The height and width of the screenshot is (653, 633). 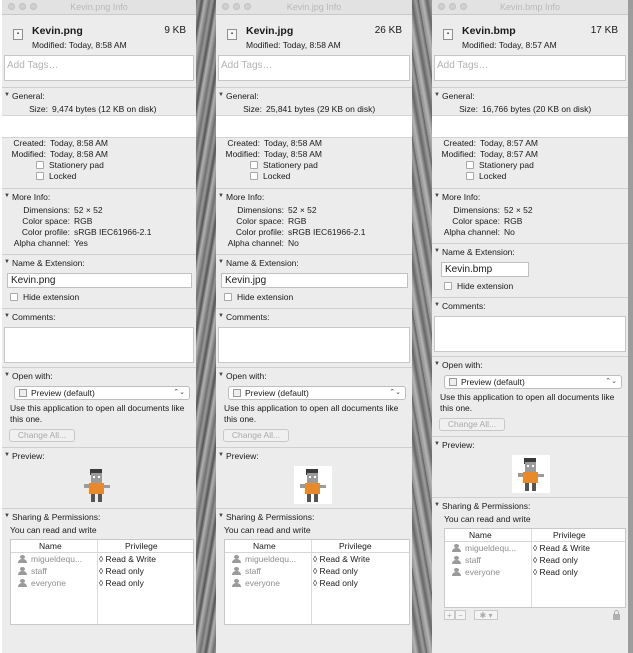 What do you see at coordinates (449, 615) in the screenshot?
I see `add-permission-button: +` at bounding box center [449, 615].